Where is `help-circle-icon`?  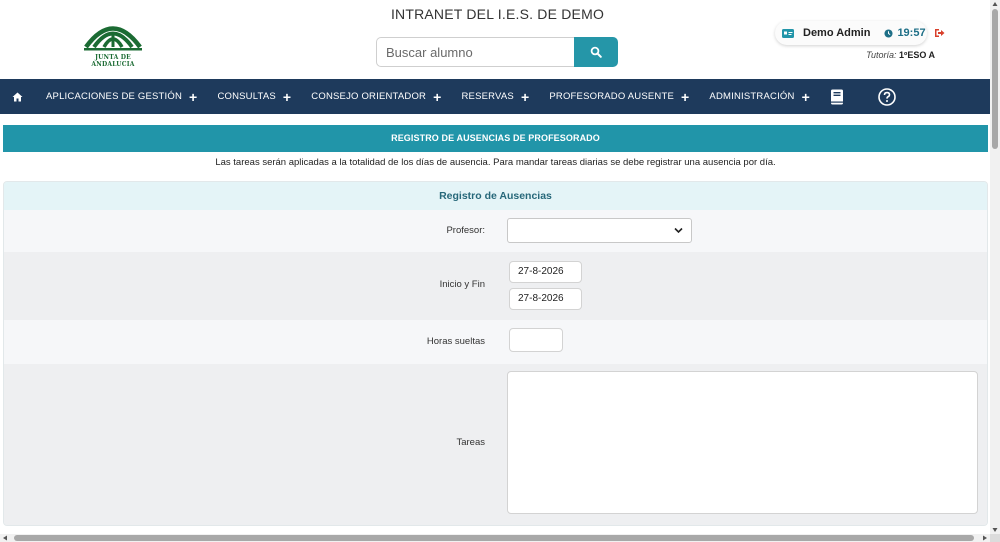 help-circle-icon is located at coordinates (887, 96).